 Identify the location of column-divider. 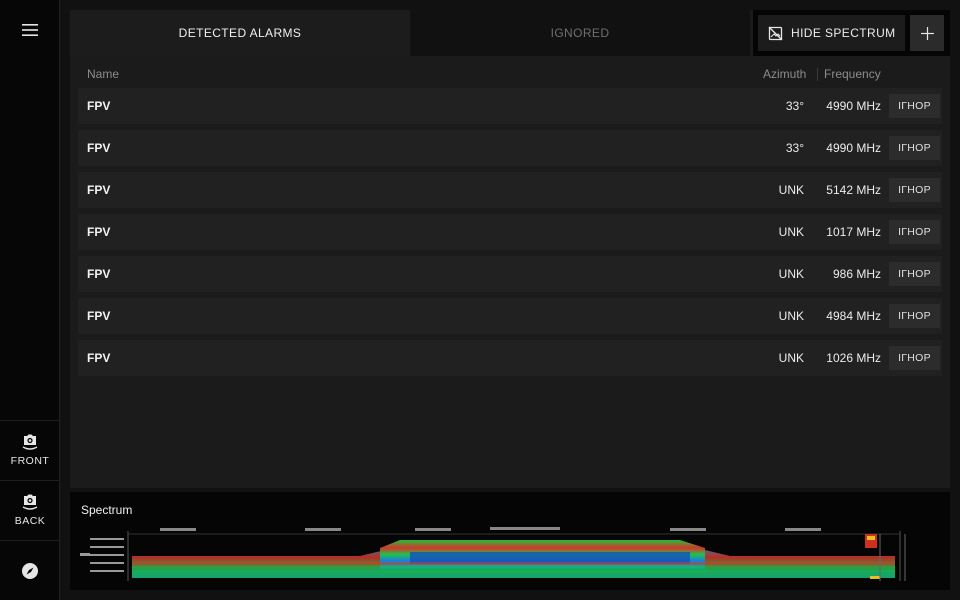
(817, 74).